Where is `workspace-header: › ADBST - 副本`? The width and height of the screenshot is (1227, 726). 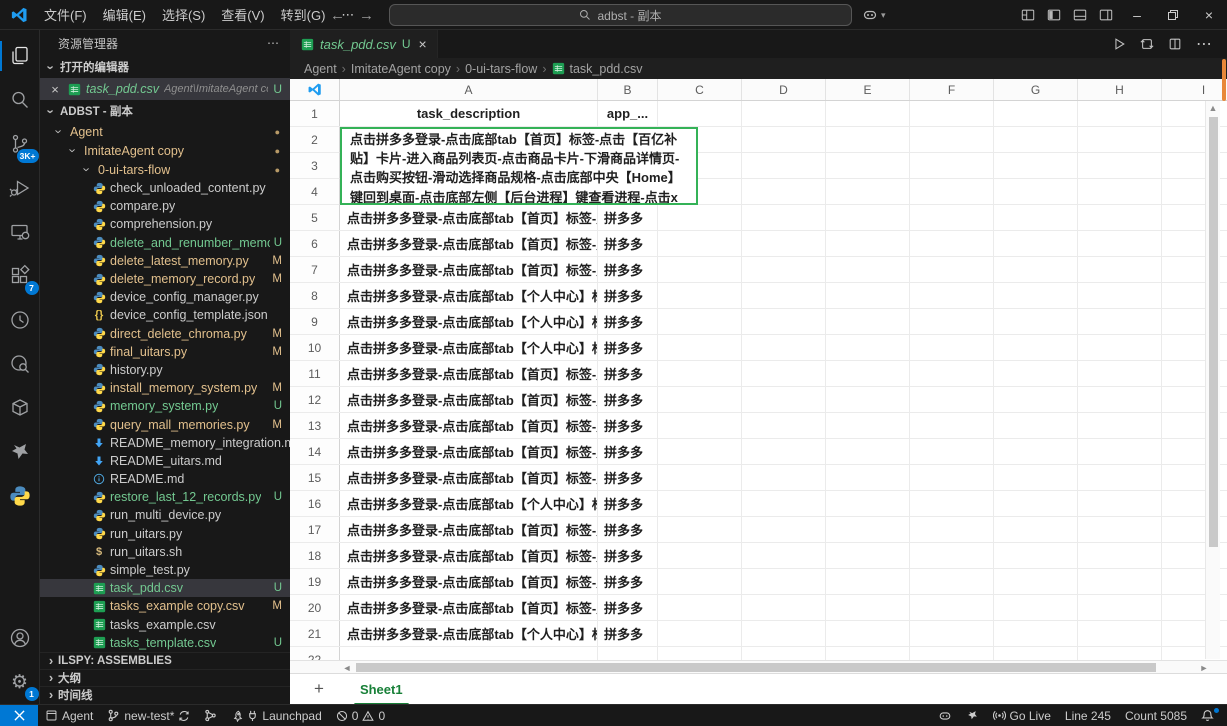
workspace-header: › ADBST - 副本 is located at coordinates (165, 111).